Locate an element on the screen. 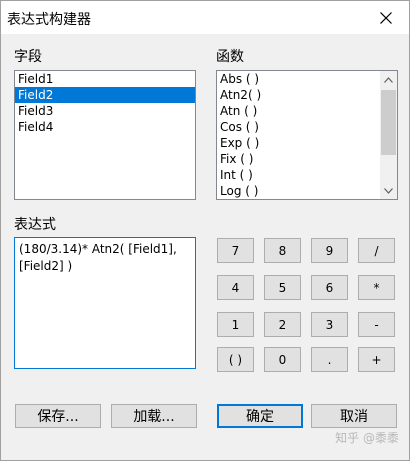 This screenshot has height=461, width=410. close-button is located at coordinates (386, 18).